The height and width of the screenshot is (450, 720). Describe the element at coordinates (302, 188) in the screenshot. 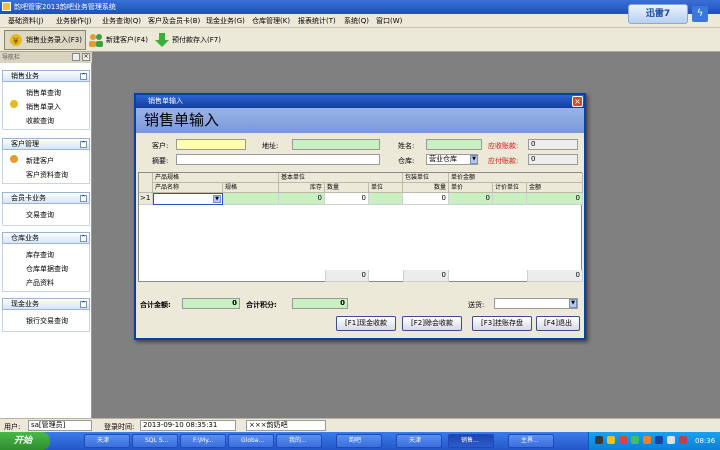

I see `col-stock: 库存` at that location.